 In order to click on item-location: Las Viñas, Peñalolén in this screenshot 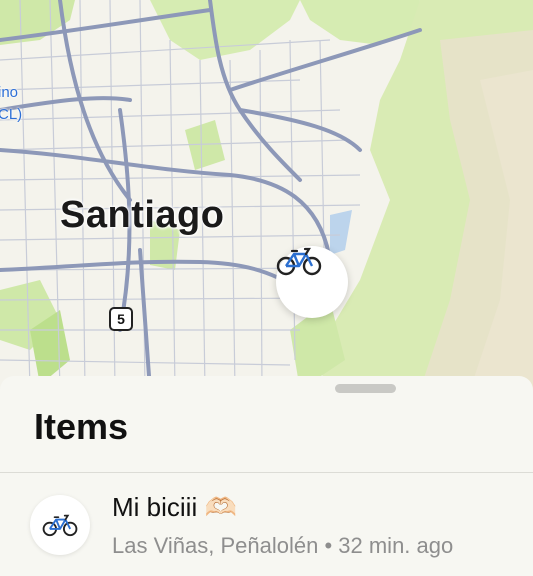, I will do `click(215, 545)`.